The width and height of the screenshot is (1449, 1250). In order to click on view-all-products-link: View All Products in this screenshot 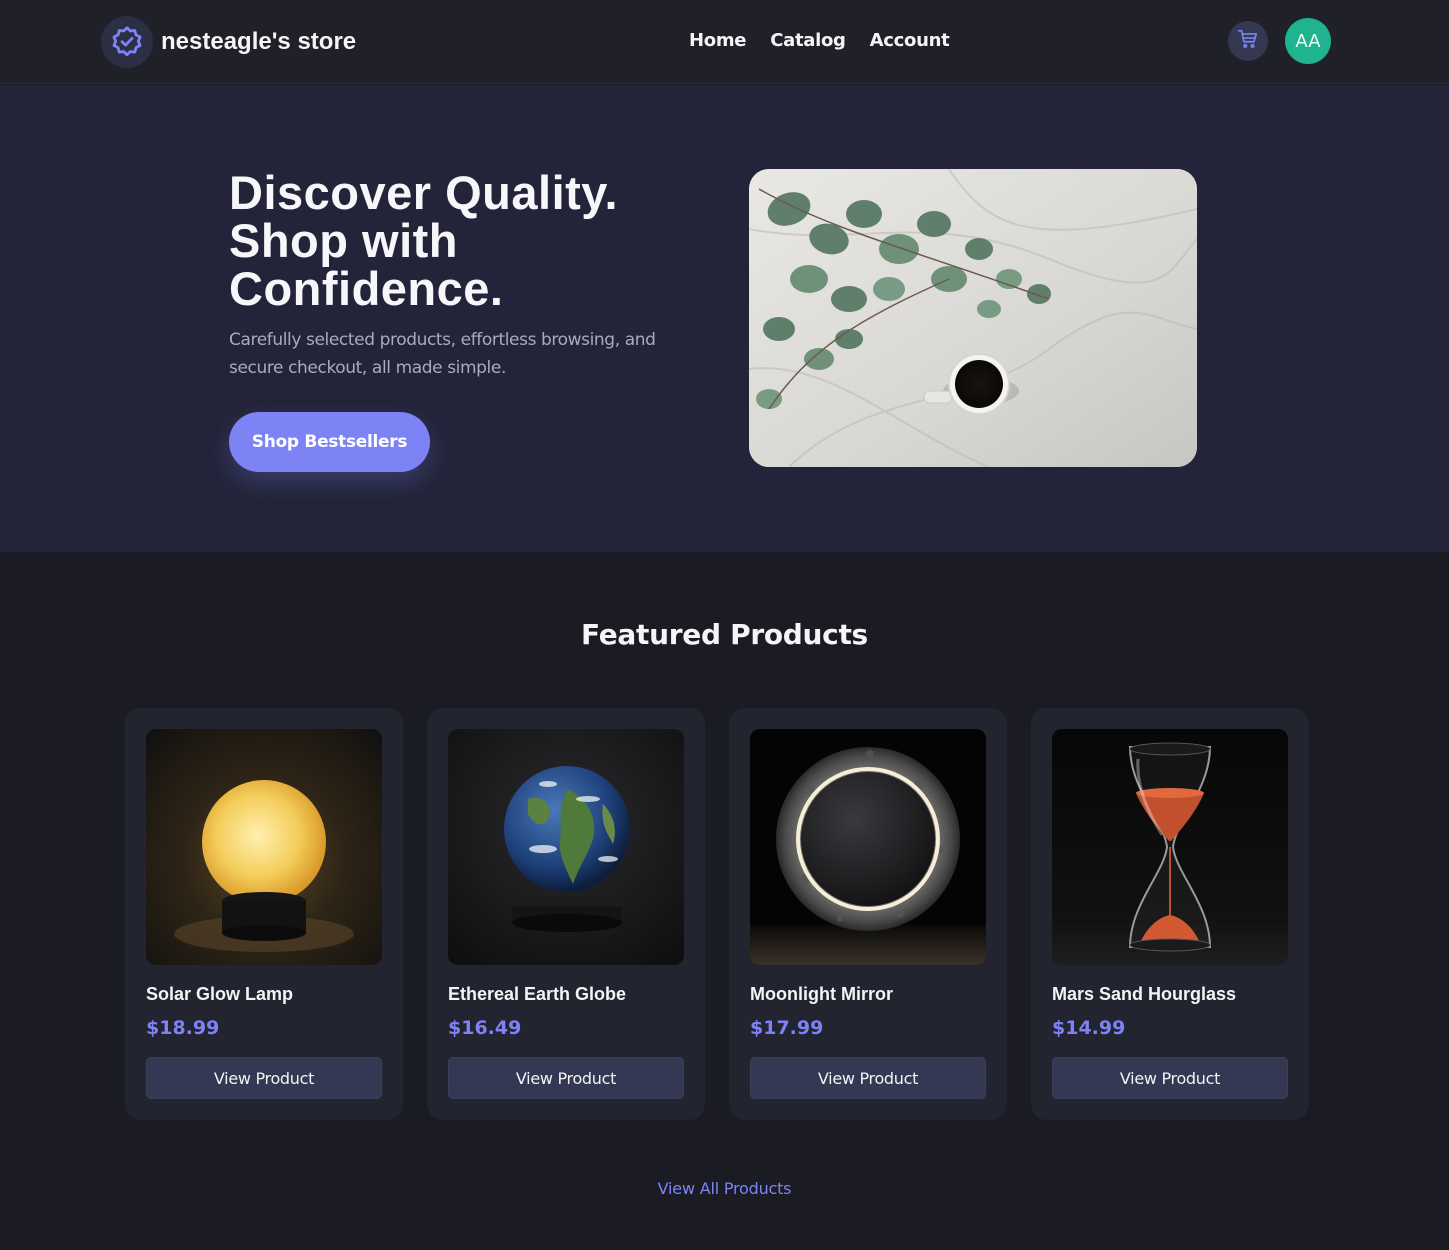, I will do `click(724, 1188)`.